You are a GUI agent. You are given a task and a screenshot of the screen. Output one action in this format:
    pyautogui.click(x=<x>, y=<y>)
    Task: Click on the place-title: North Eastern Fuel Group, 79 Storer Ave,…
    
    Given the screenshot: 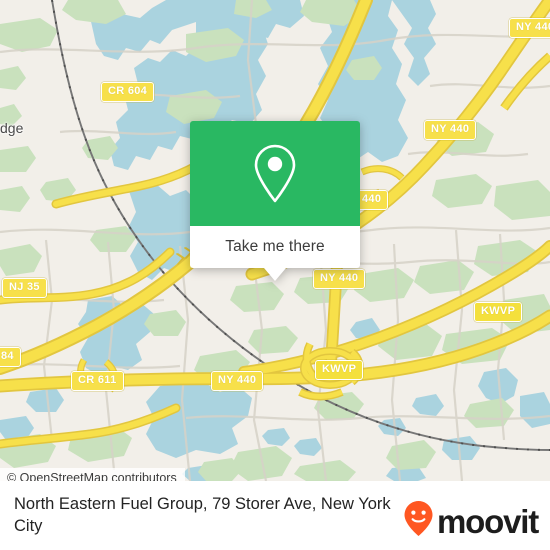 What is the action you would take?
    pyautogui.click(x=202, y=515)
    